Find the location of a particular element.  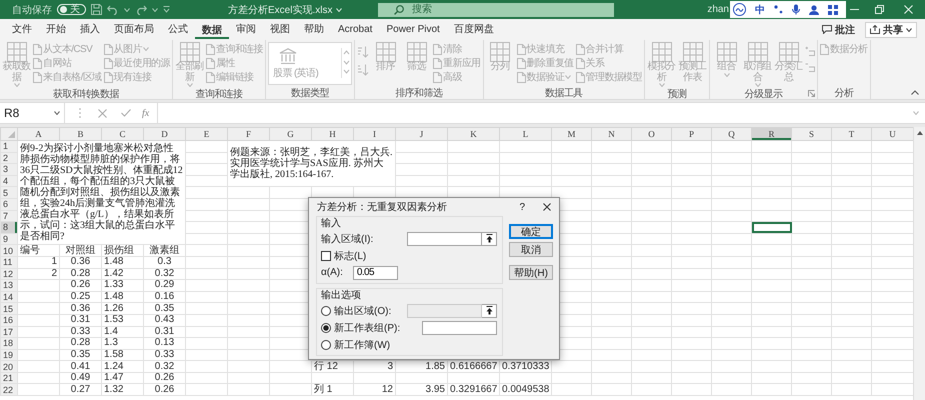

row-header: 7 is located at coordinates (9, 216).